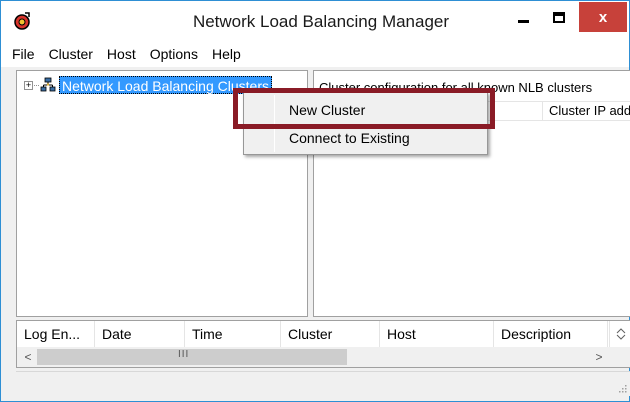 This screenshot has height=402, width=630. I want to click on close-button: x, so click(603, 17).